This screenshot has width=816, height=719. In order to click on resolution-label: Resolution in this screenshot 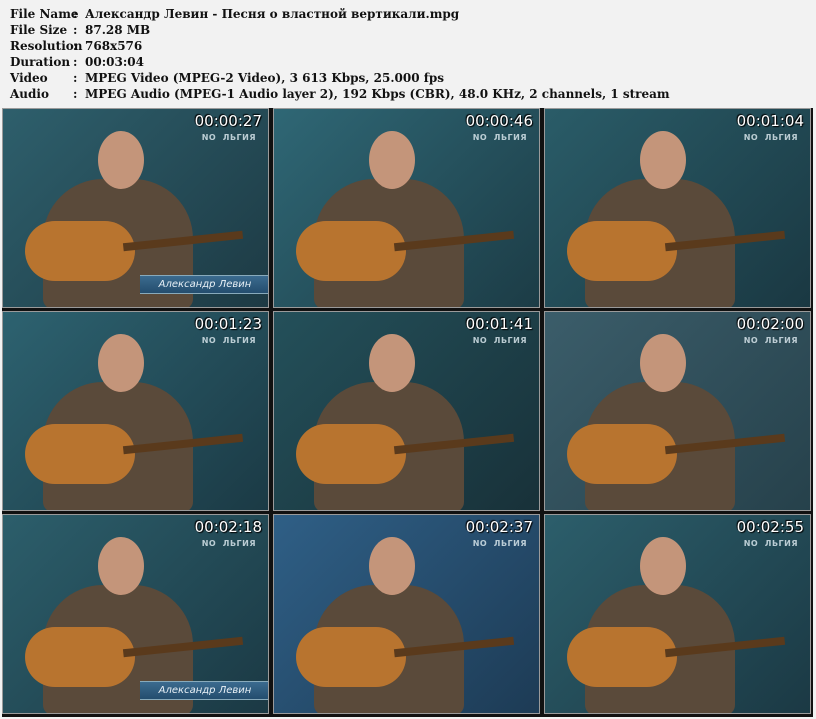, I will do `click(46, 46)`.